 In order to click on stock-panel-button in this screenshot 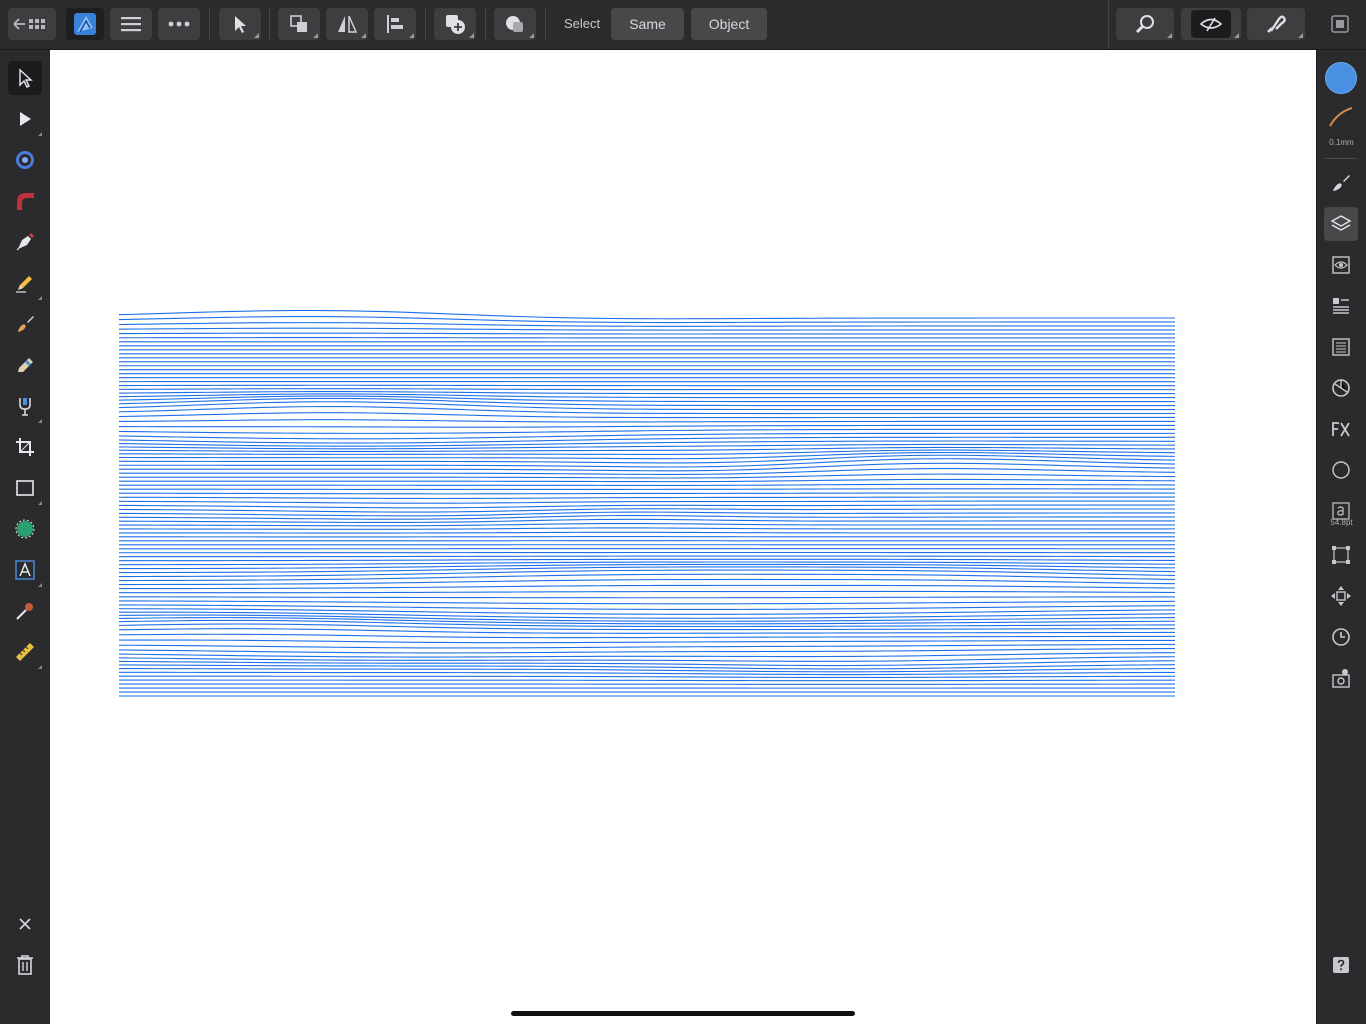, I will do `click(1341, 388)`.